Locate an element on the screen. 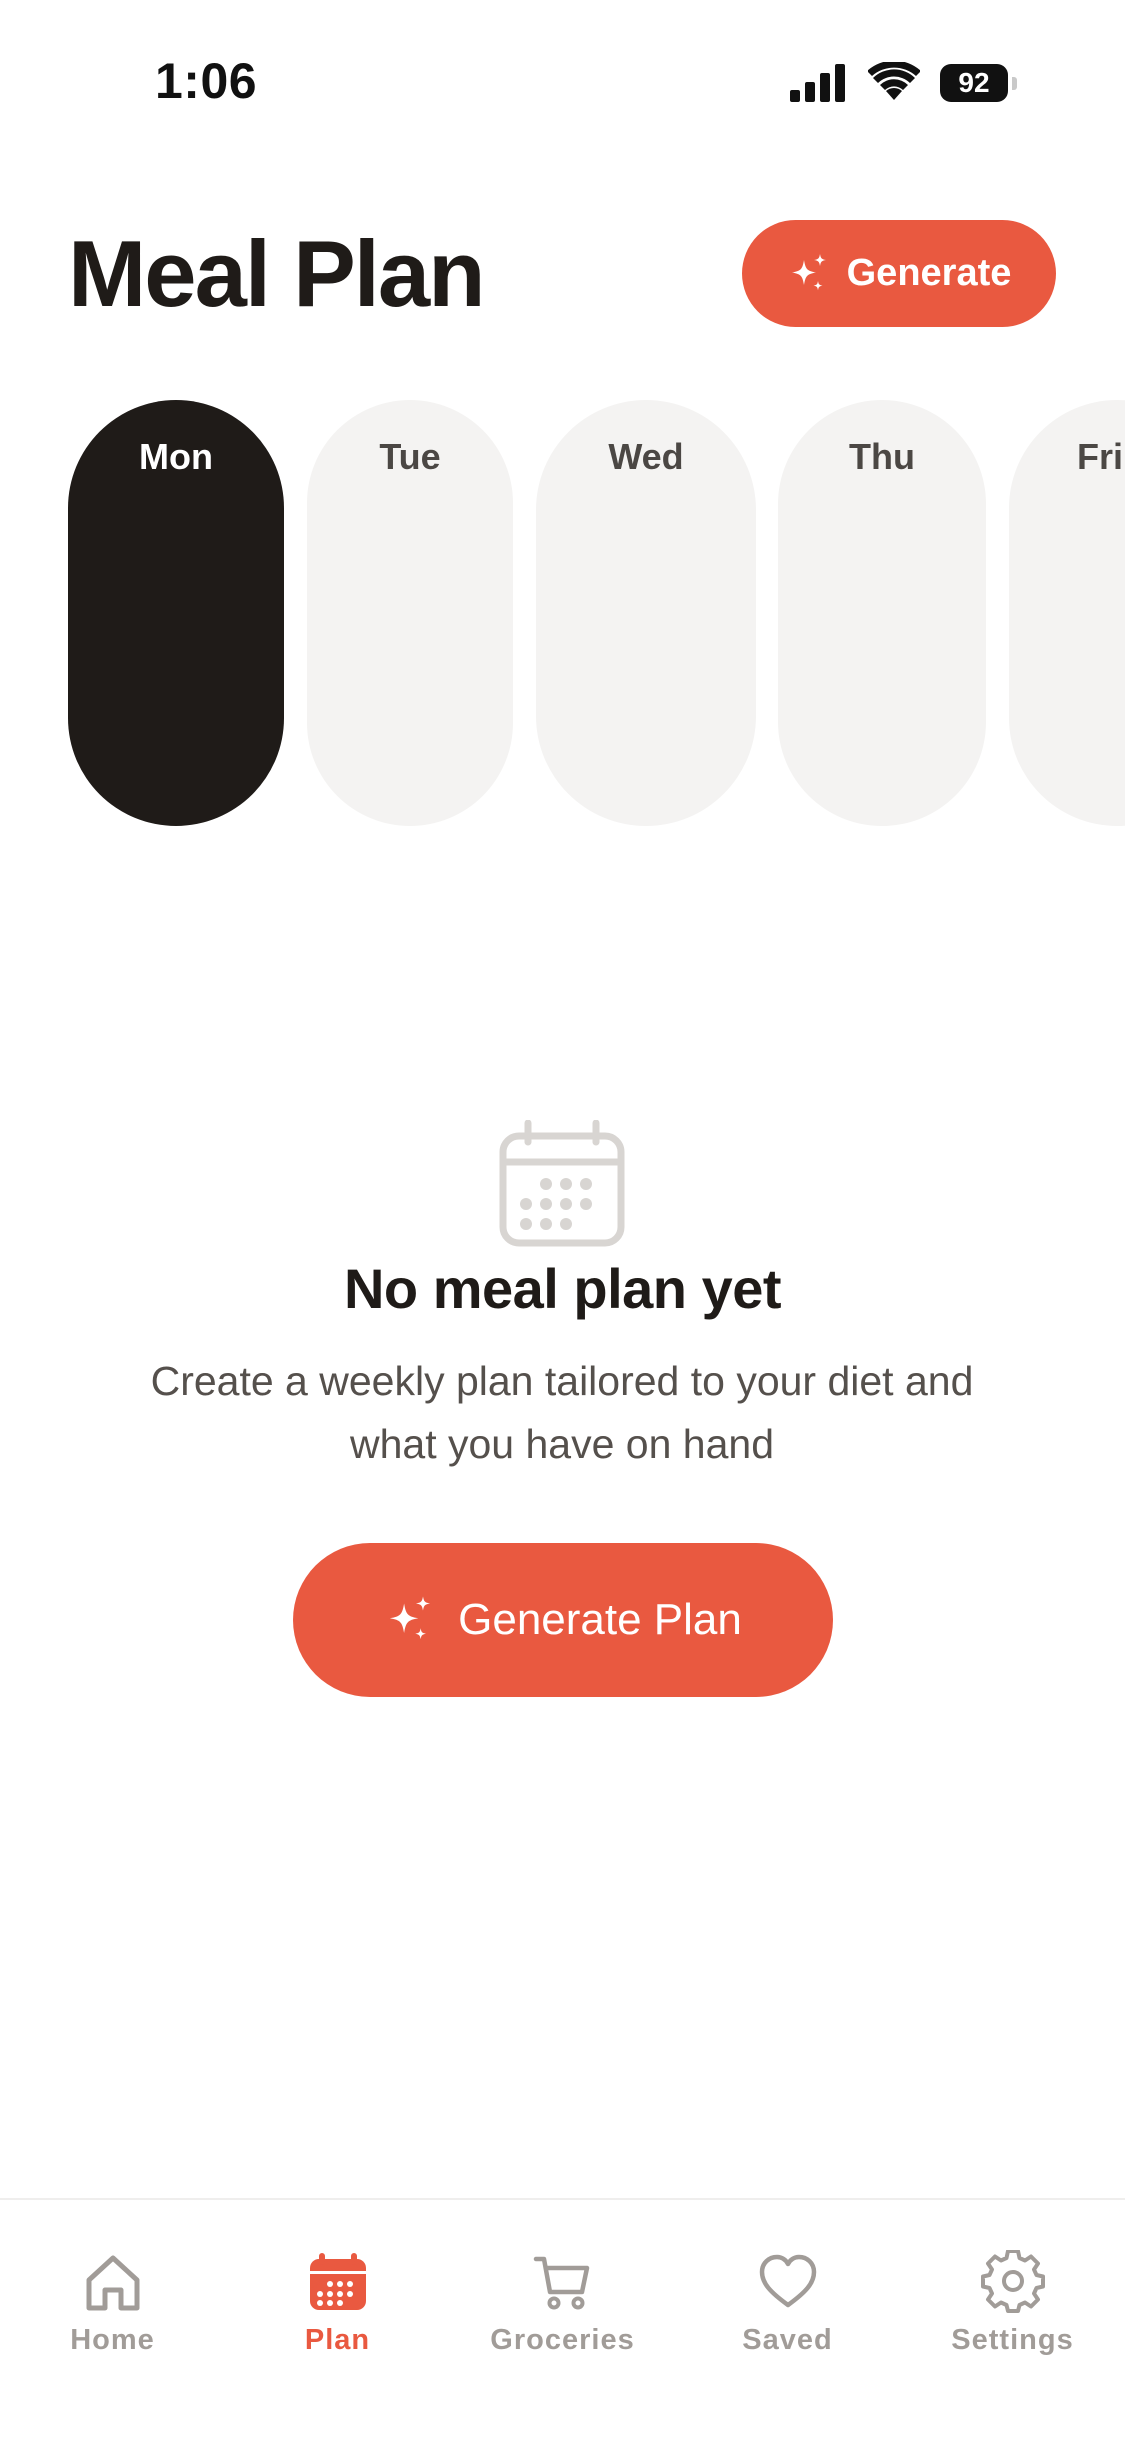  empty-state-title: No meal plan yet is located at coordinates (562, 1288).